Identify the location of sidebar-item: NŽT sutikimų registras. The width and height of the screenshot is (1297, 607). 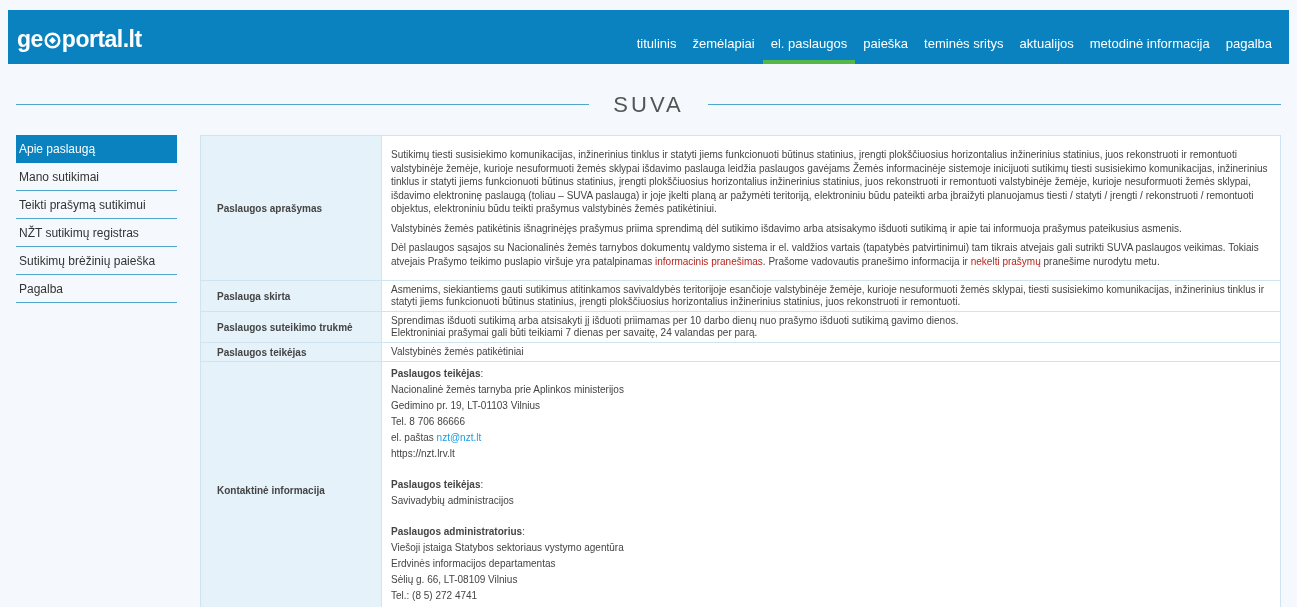
(96, 233).